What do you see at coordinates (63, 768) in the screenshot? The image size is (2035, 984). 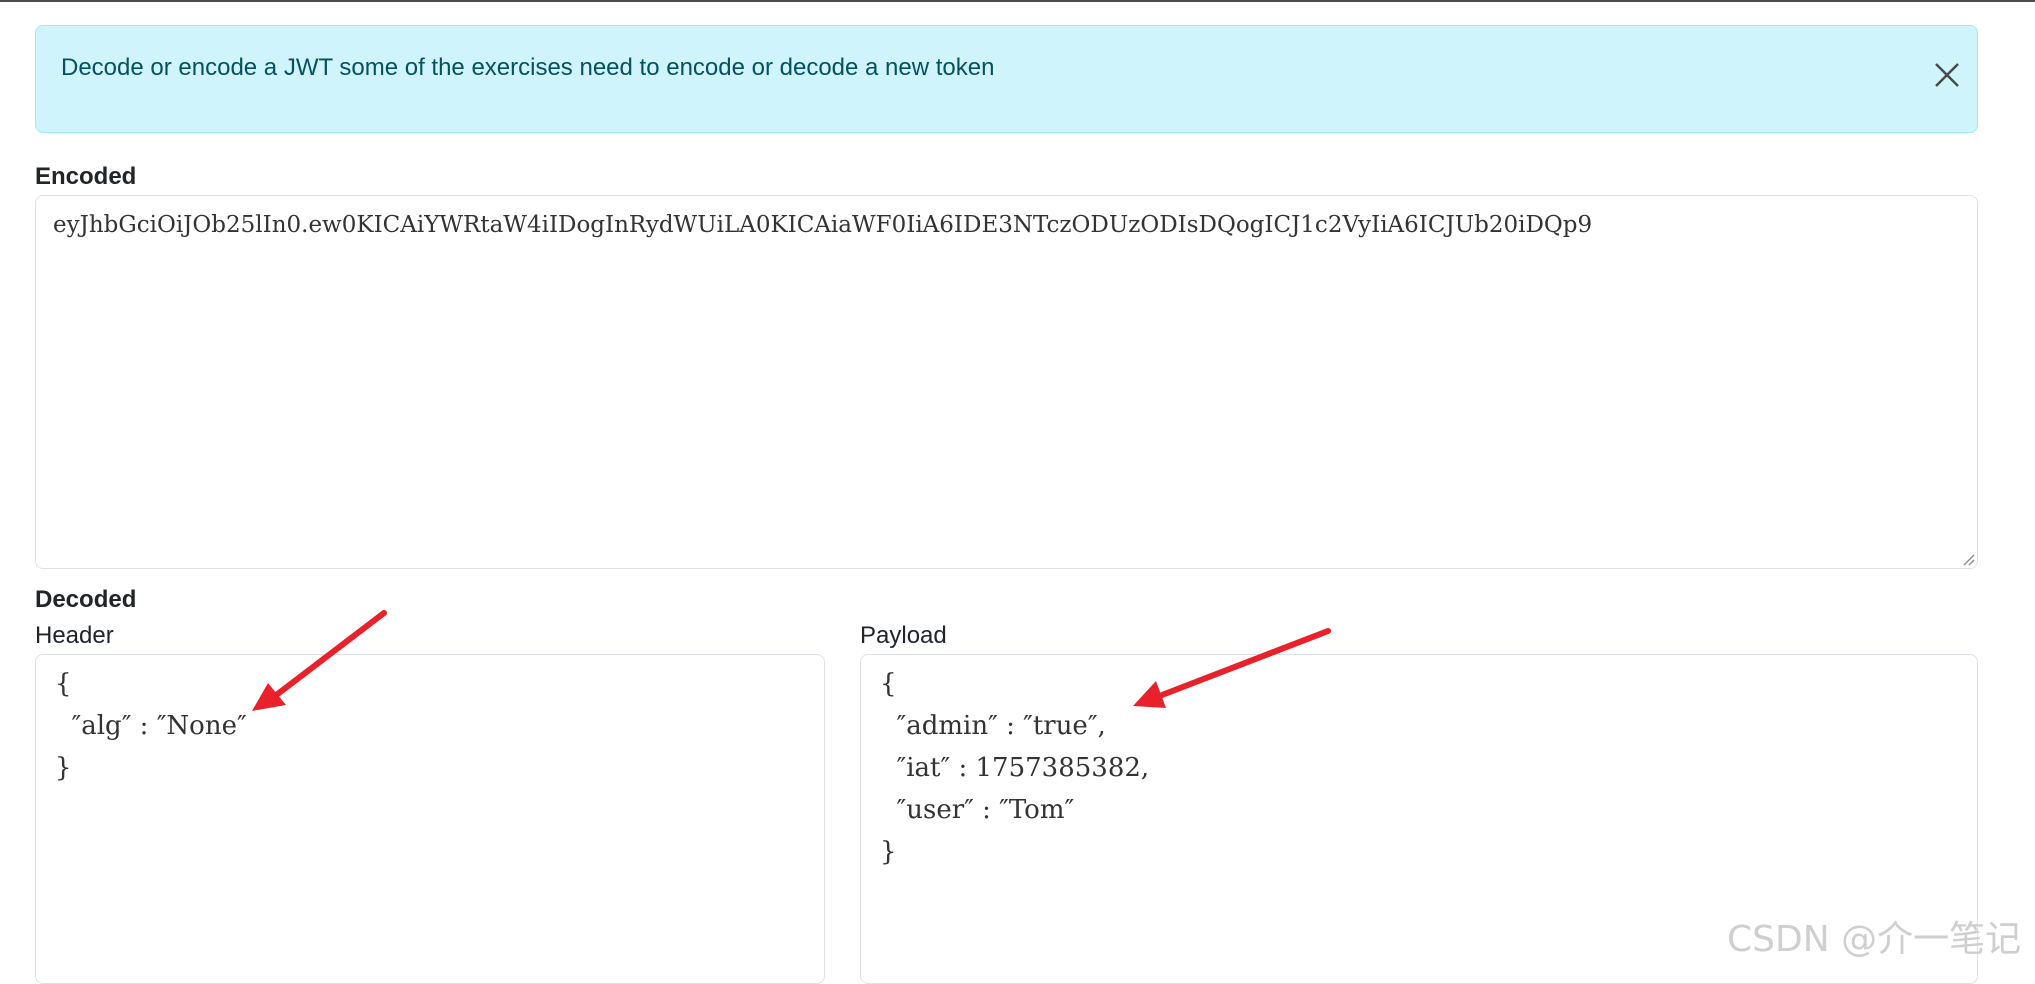 I see `header-line: }` at bounding box center [63, 768].